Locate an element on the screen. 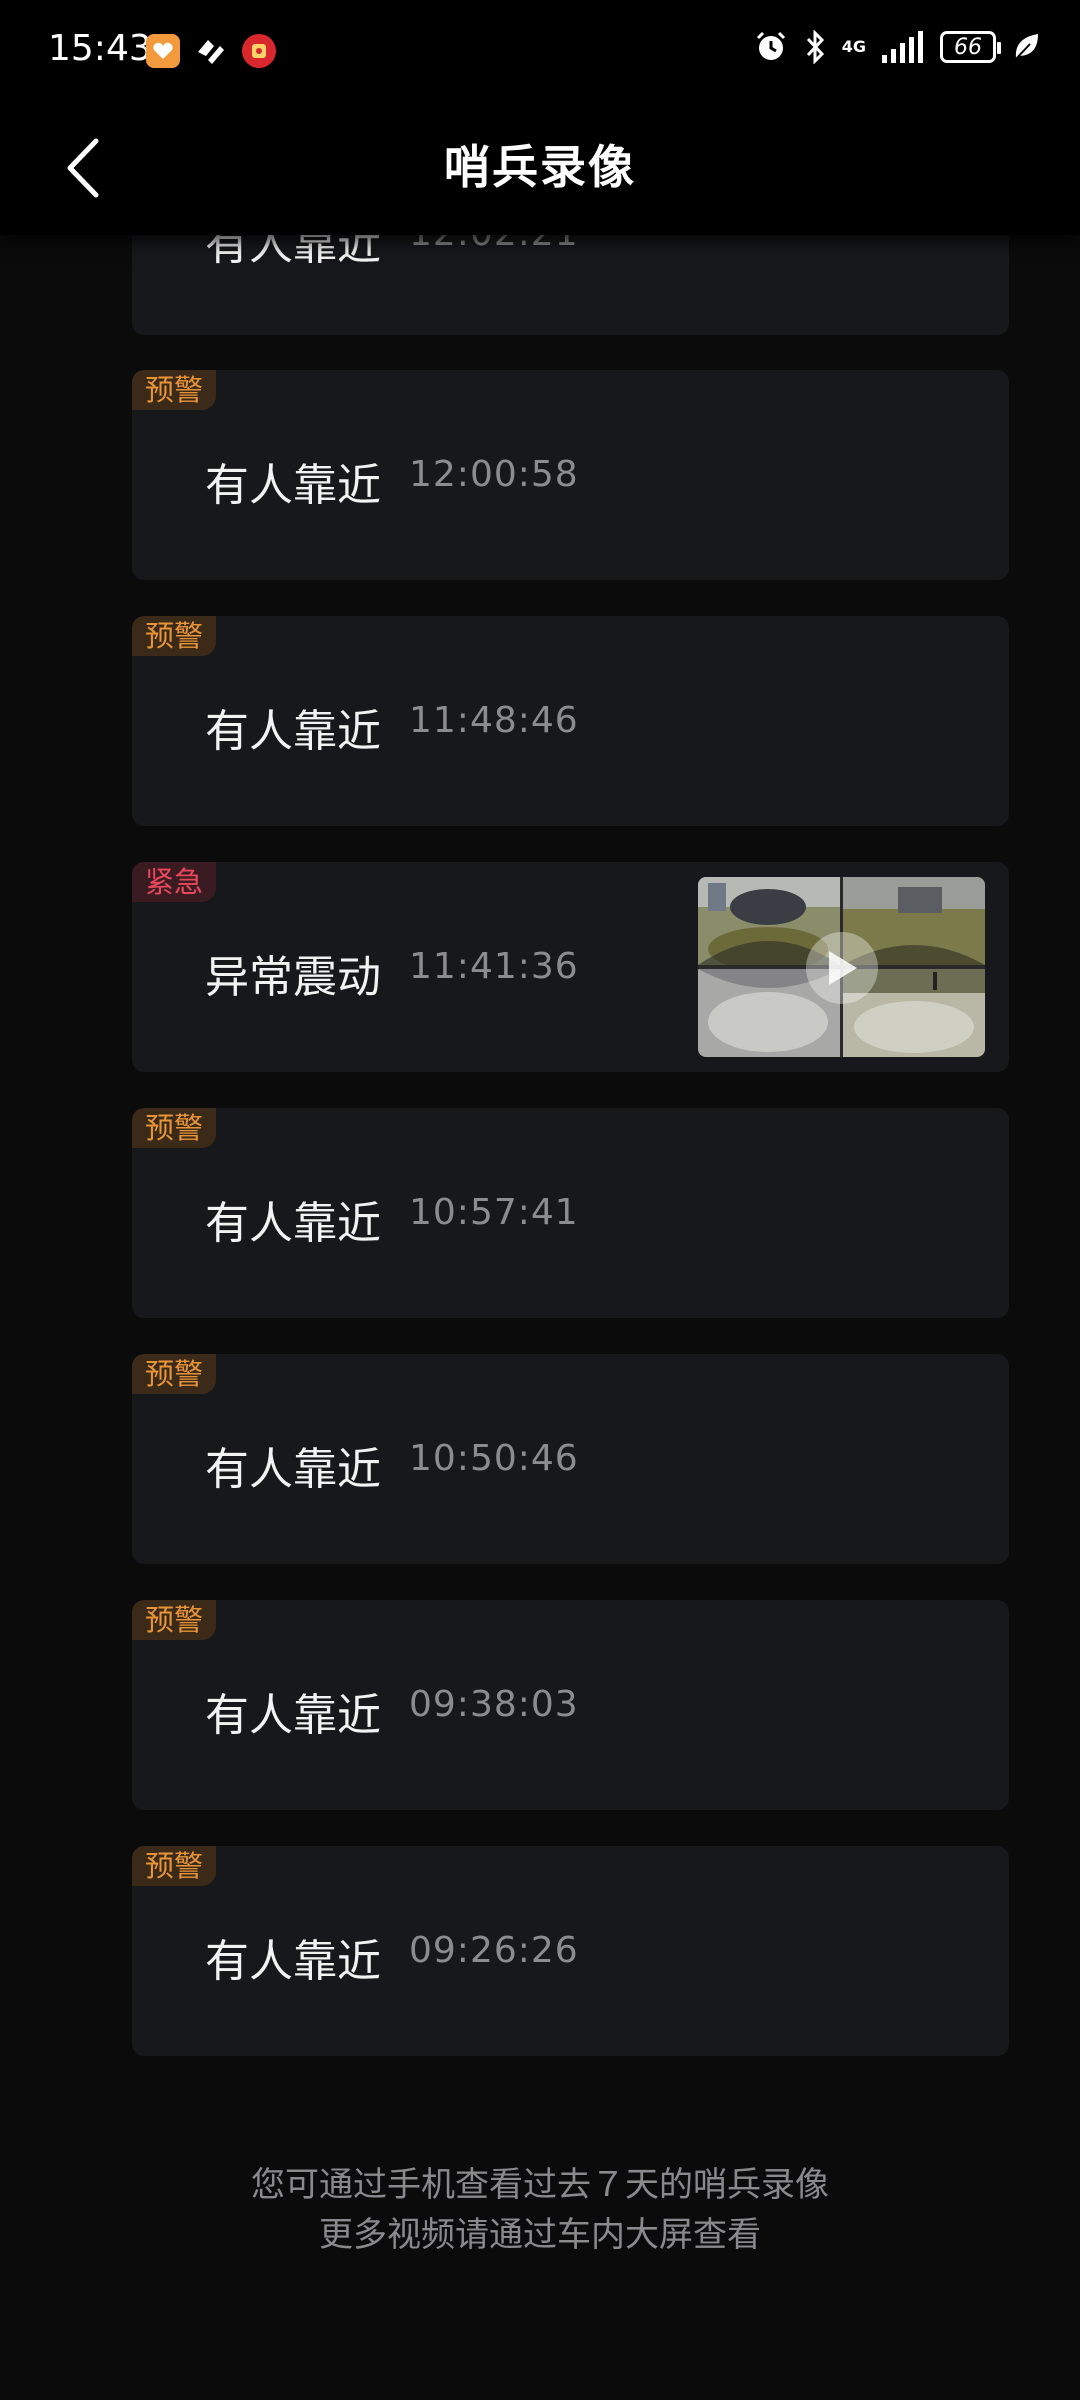 Image resolution: width=1080 pixels, height=2400 pixels. battery-level: 66 is located at coordinates (968, 47).